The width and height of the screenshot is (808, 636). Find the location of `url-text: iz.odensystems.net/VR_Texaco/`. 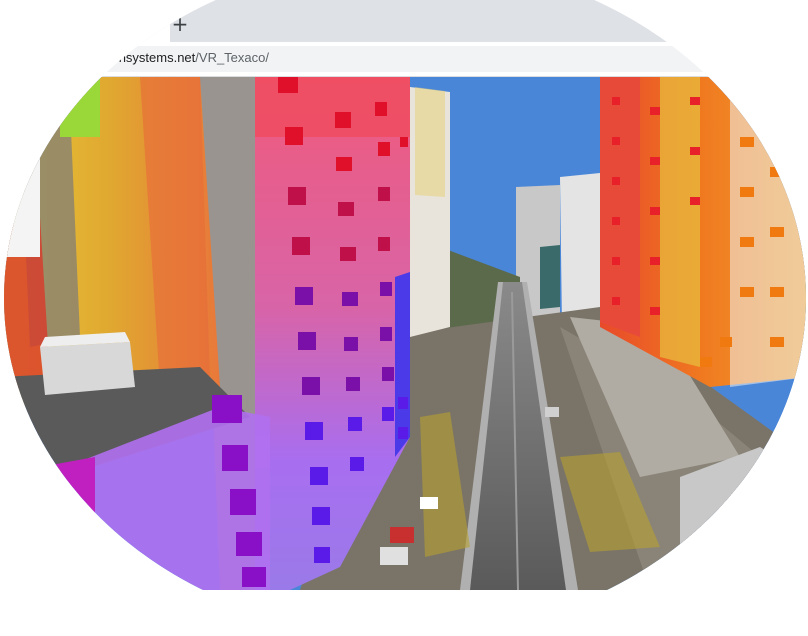

url-text: iz.odensystems.net/VR_Texaco/ is located at coordinates (176, 57).